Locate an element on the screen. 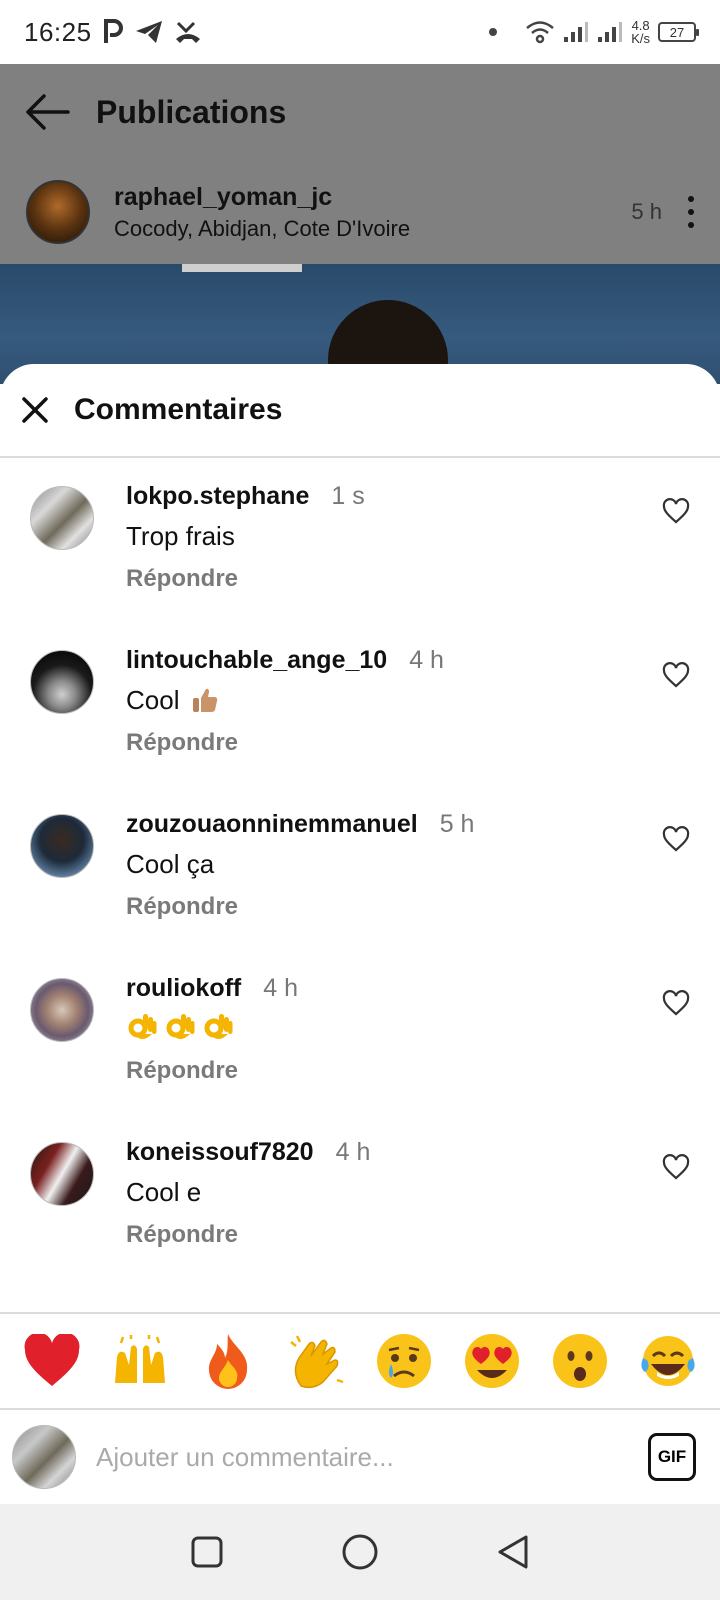 The height and width of the screenshot is (1600, 720). battery-icon: 27 is located at coordinates (678, 32).